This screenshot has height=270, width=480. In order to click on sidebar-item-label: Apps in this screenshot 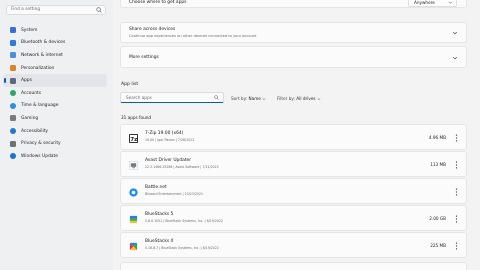, I will do `click(26, 81)`.